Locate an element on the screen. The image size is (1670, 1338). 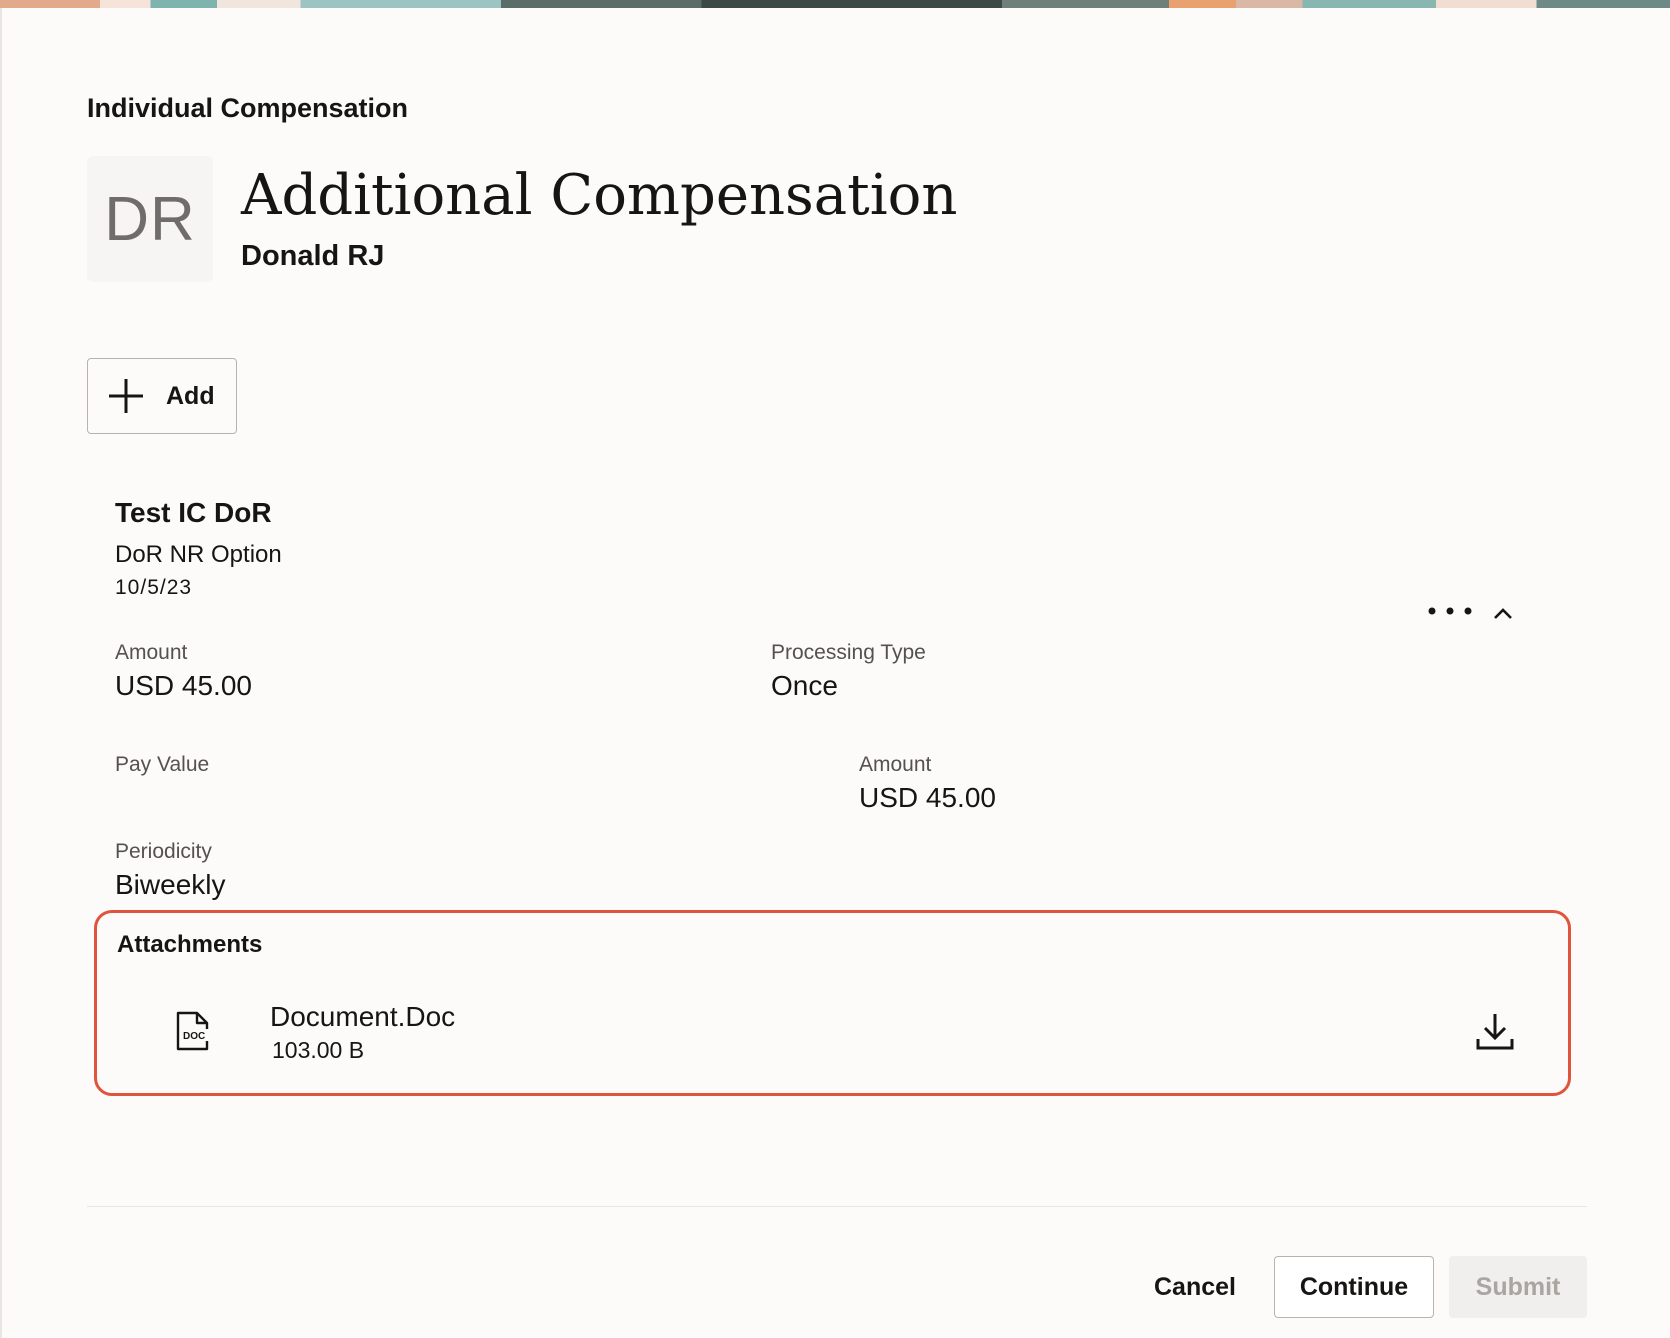
attachments-heading: Attachments is located at coordinates (190, 944).